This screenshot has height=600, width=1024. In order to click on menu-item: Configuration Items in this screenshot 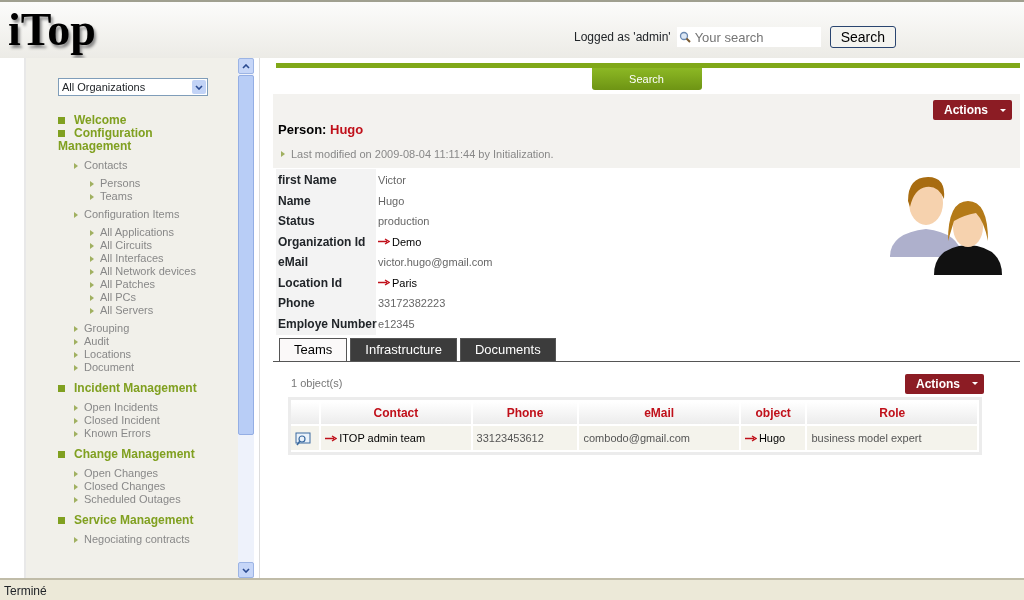, I will do `click(148, 214)`.